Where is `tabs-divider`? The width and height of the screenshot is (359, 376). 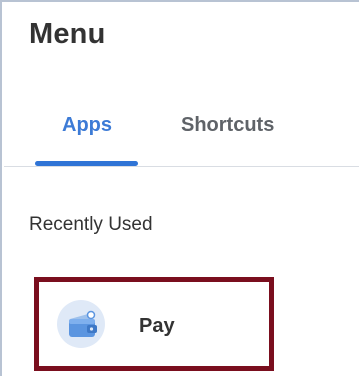 tabs-divider is located at coordinates (181, 166).